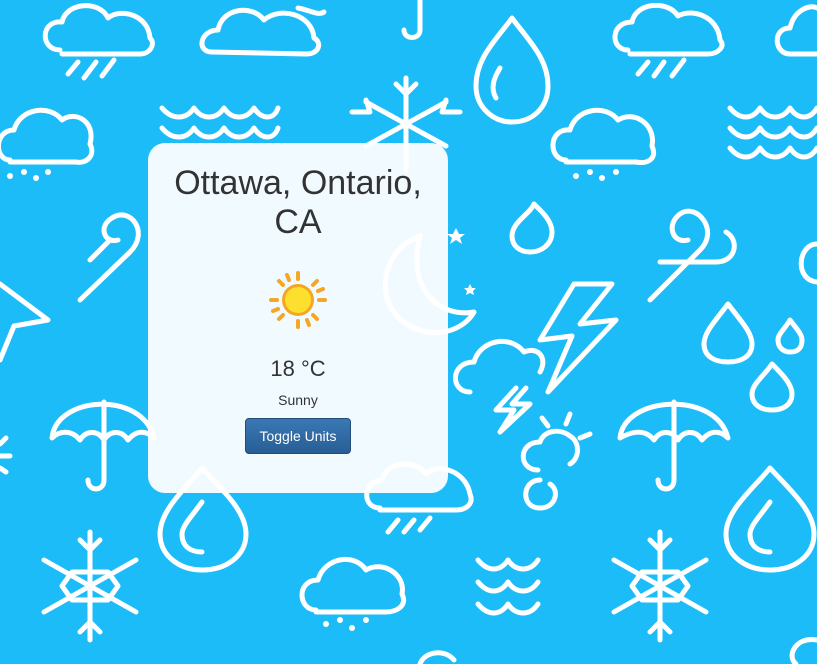 The width and height of the screenshot is (817, 664). What do you see at coordinates (298, 202) in the screenshot?
I see `city-title: Ottawa, Ontario, CA` at bounding box center [298, 202].